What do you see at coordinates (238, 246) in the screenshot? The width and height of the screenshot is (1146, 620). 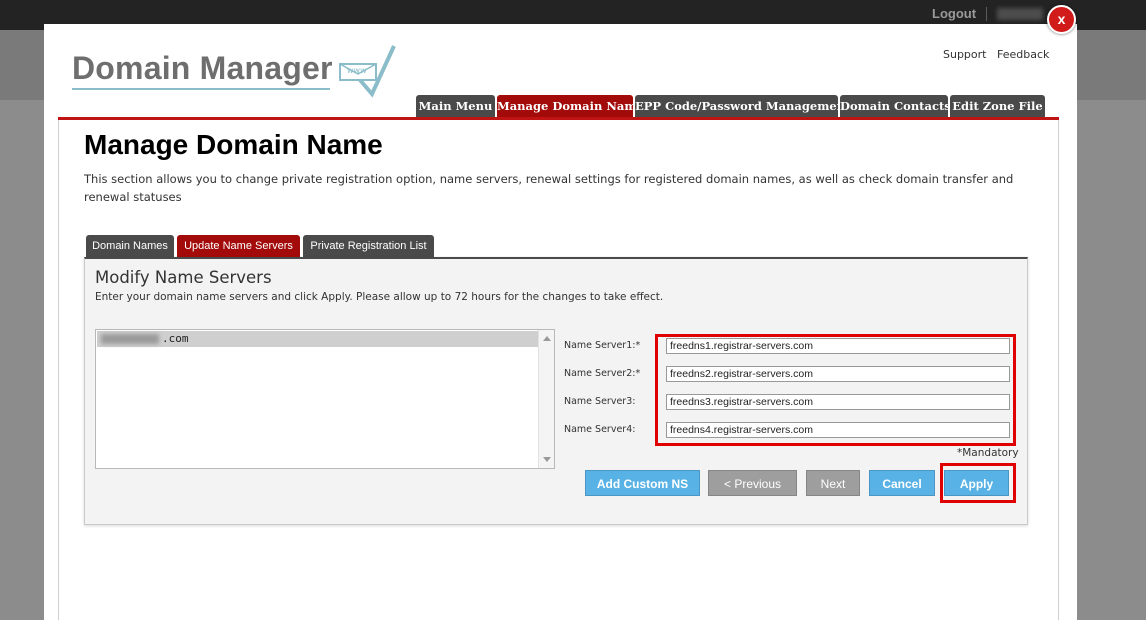 I see `subtab-update-name-servers: Update Name Servers` at bounding box center [238, 246].